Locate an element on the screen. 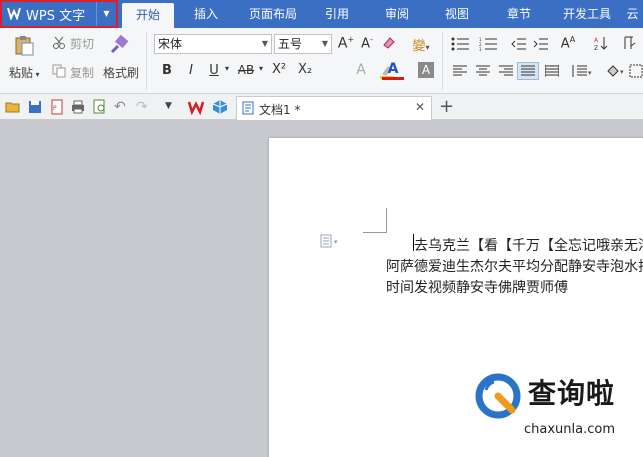  change-case-icon: AA is located at coordinates (568, 43).